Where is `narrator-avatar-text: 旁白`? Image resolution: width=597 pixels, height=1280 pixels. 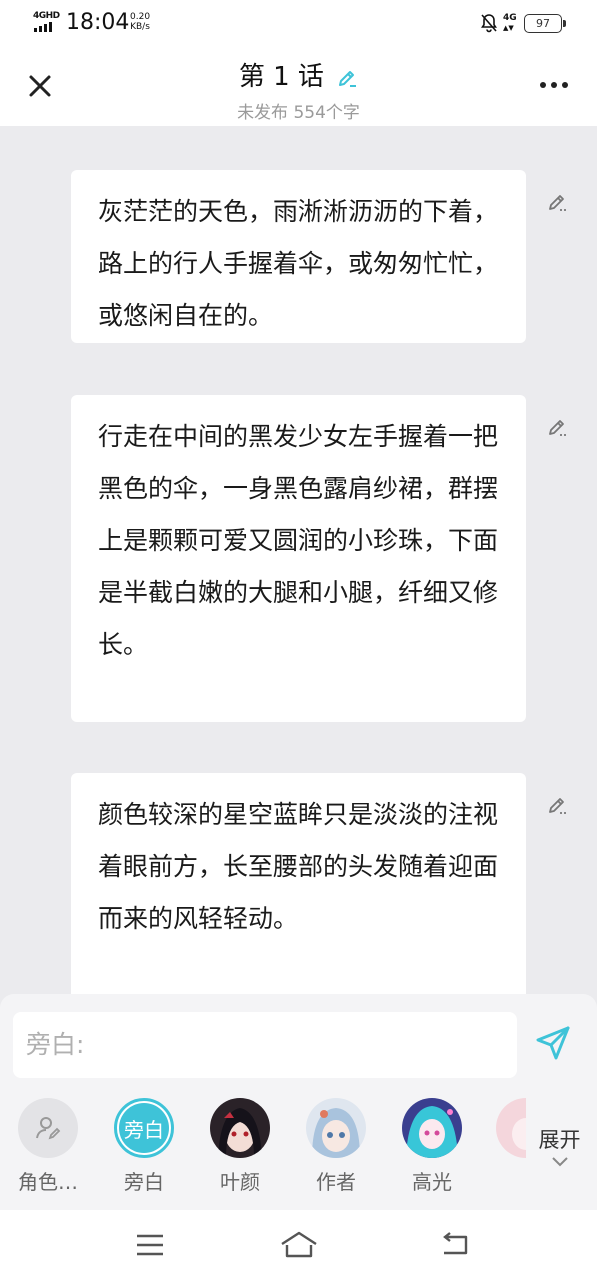
narrator-avatar-text: 旁白 is located at coordinates (144, 1128).